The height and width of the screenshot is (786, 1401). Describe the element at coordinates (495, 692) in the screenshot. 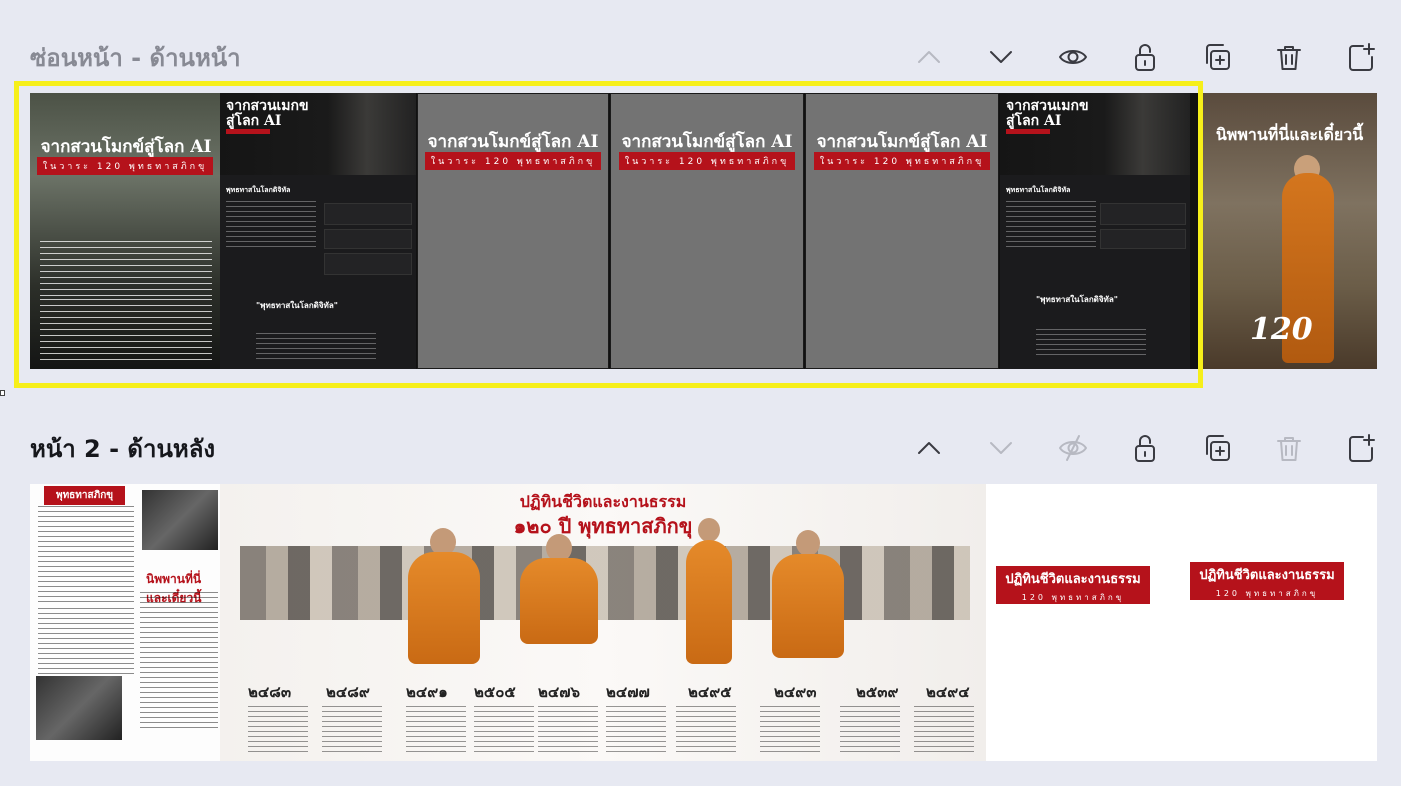

I see `timeline-year: ๒๕๐๕` at that location.